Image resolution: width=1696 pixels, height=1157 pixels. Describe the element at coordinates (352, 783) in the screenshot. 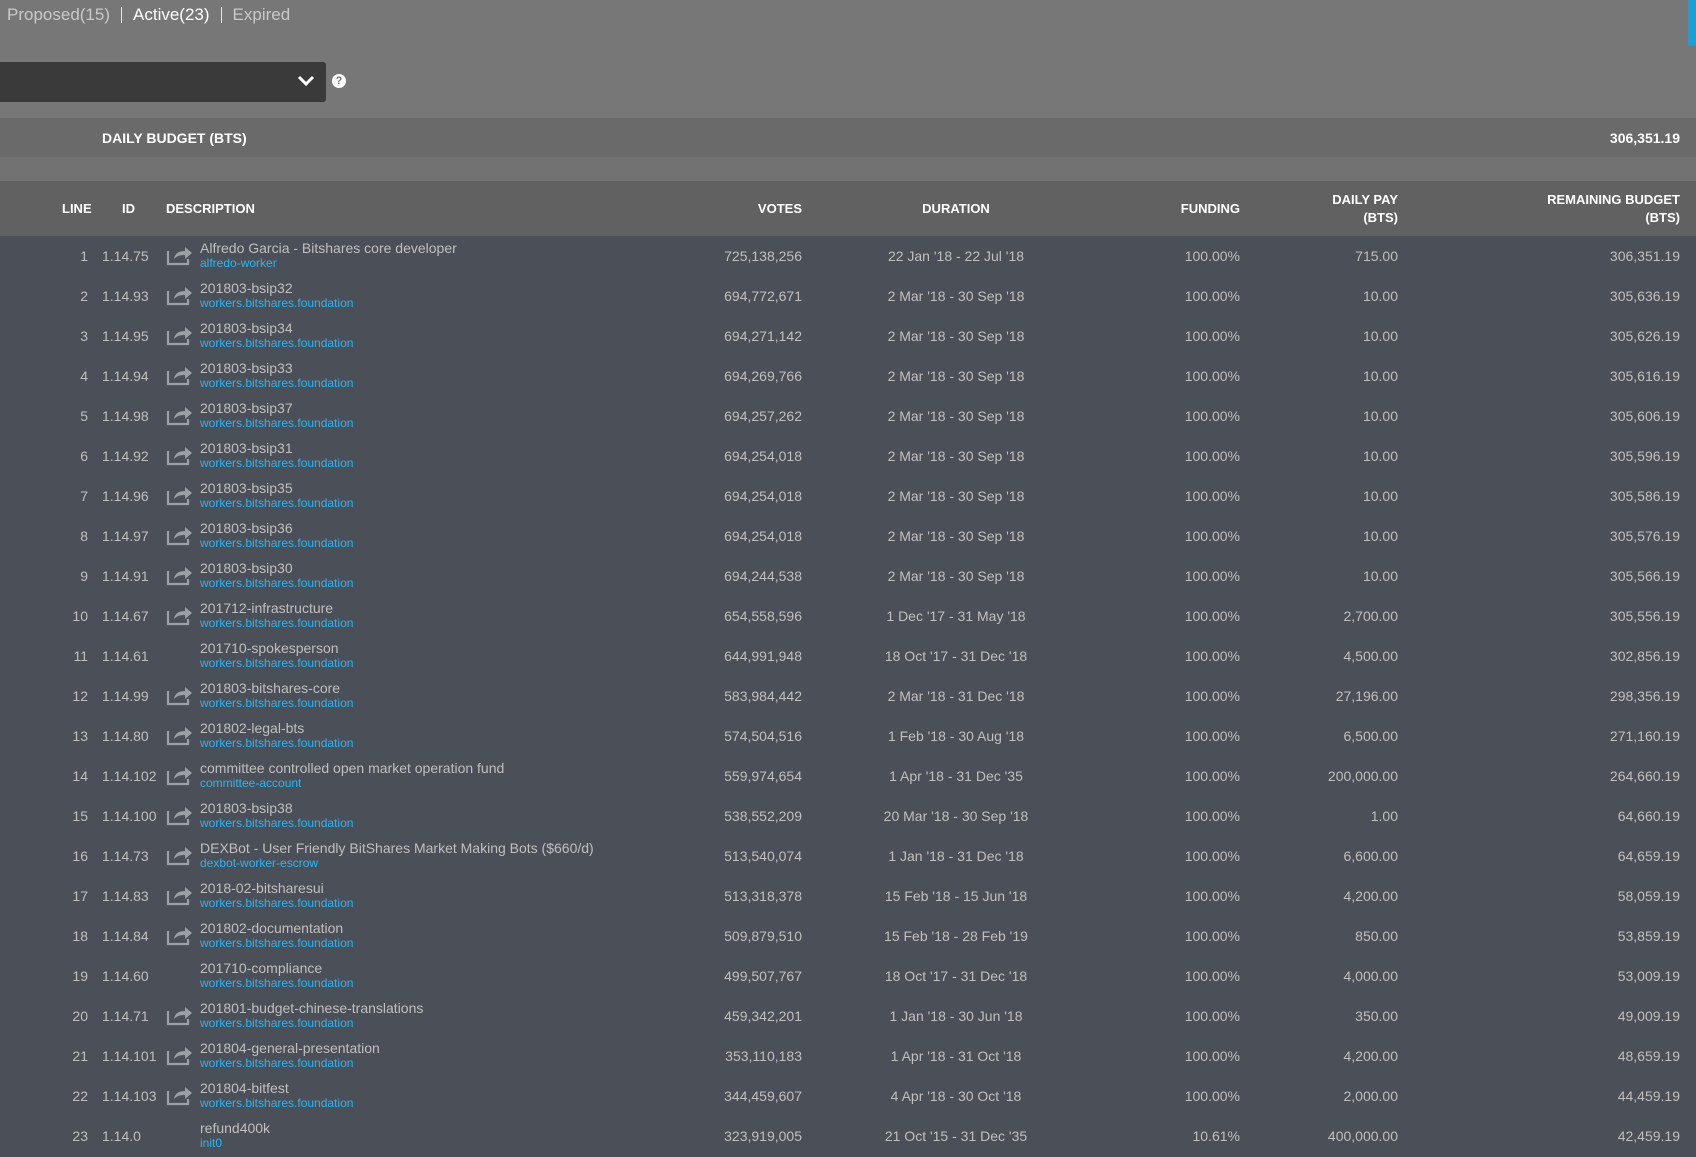

I see `worker-owner-link: committee-account` at that location.